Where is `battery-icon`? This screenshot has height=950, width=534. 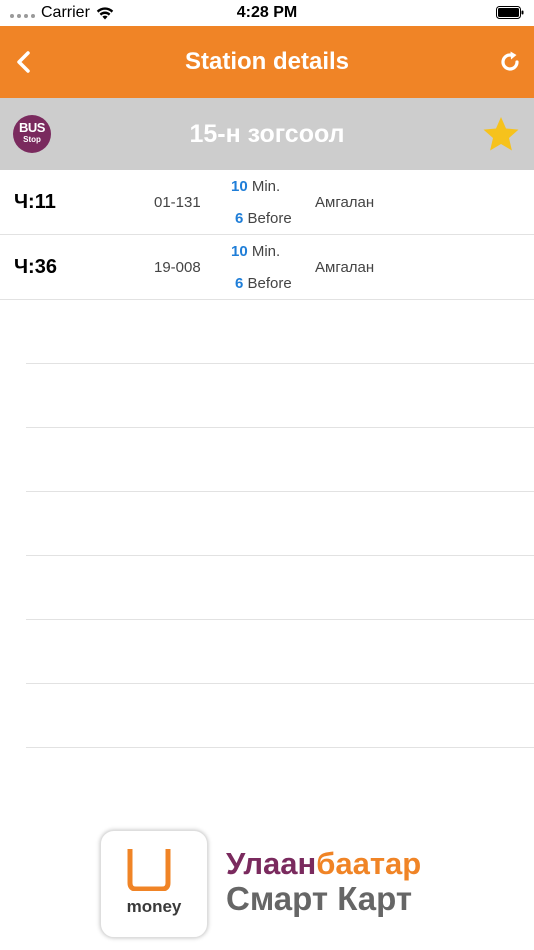
battery-icon is located at coordinates (510, 12).